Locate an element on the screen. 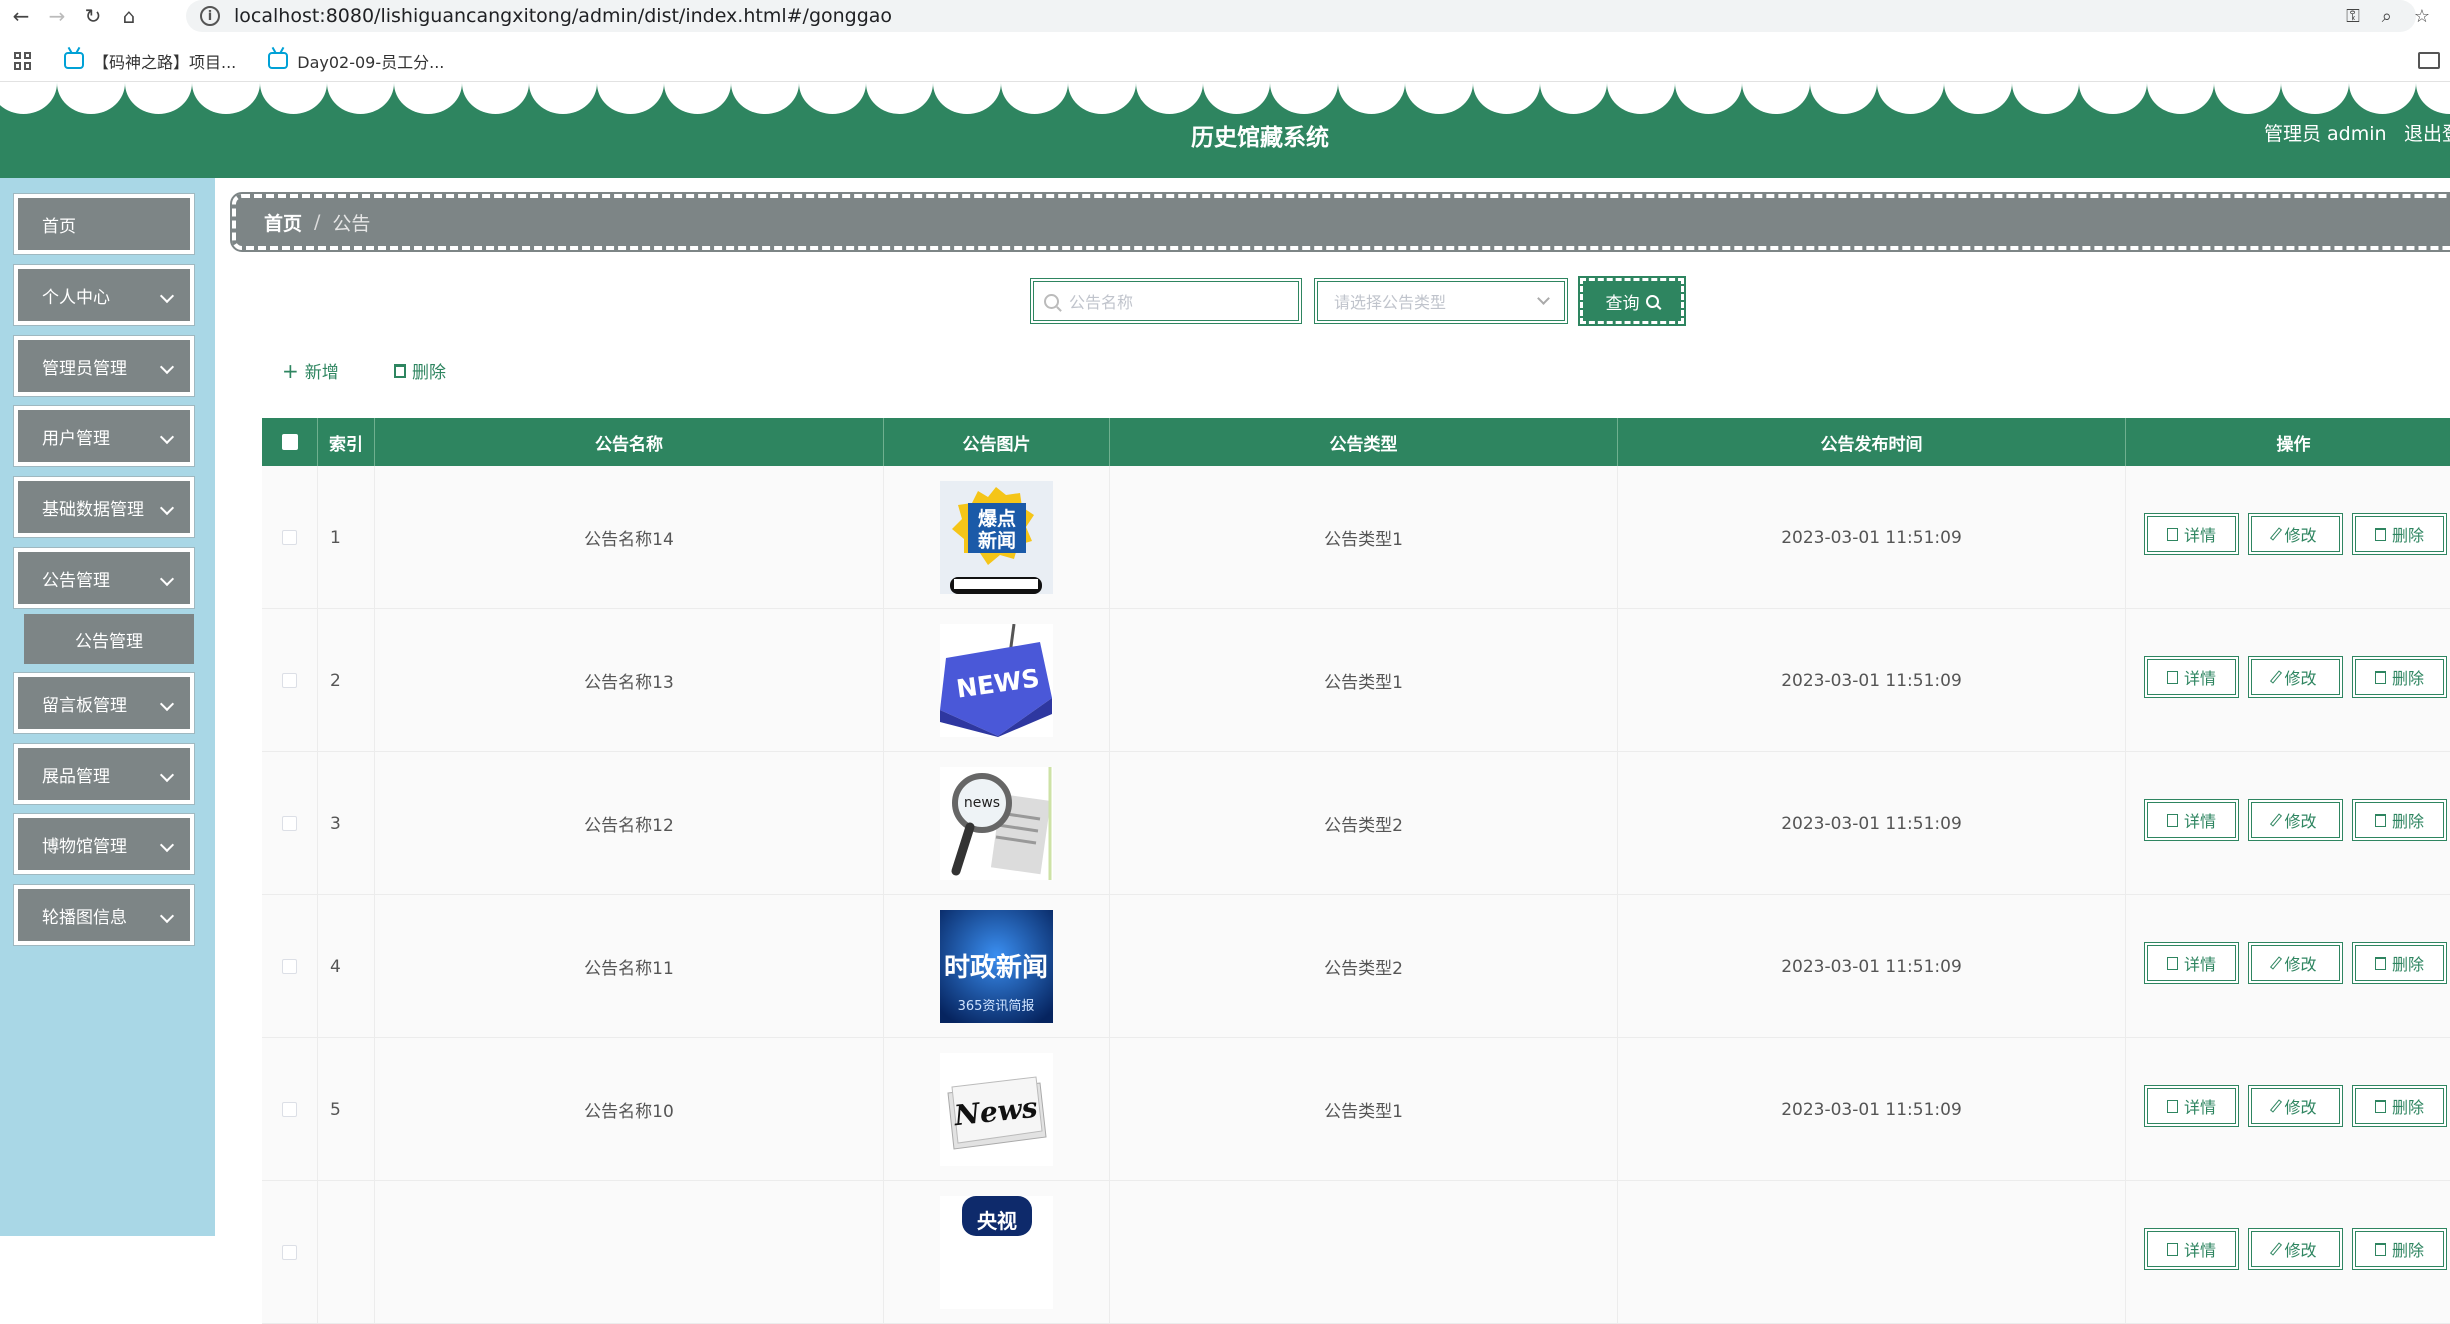  sidebar-item-carousel: 轮播图信息 is located at coordinates (104, 915).